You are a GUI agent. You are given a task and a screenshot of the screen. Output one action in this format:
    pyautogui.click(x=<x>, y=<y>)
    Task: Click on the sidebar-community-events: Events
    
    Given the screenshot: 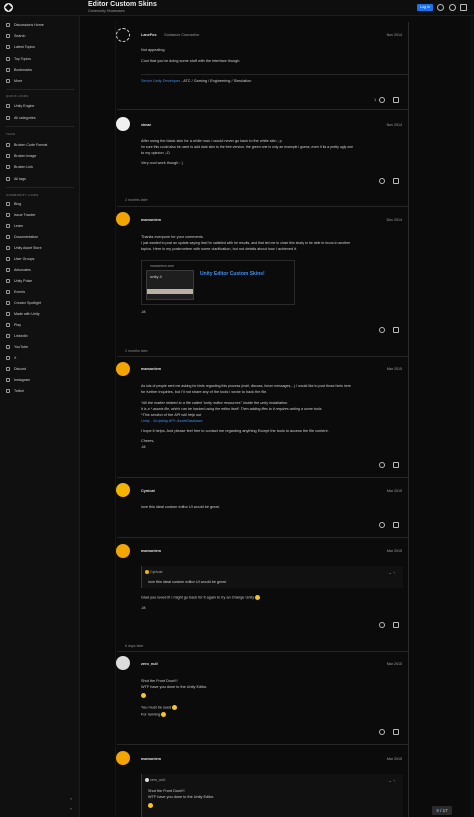 What is the action you would take?
    pyautogui.click(x=15, y=292)
    